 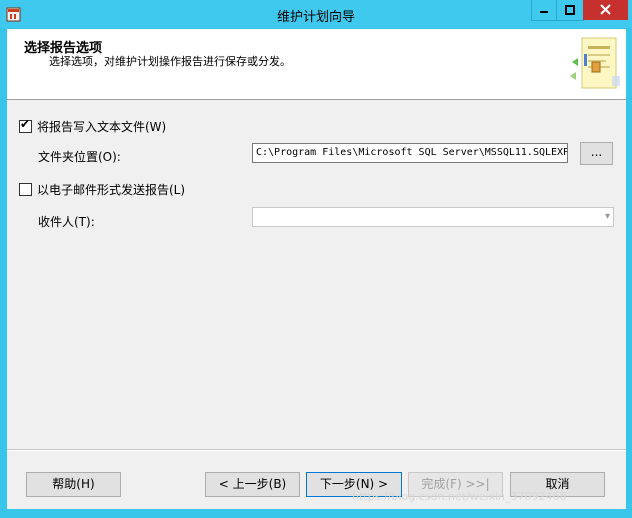 I want to click on page-subtitle: 选择选项，对维护计划操作报告进行保存或分发。, so click(x=170, y=61).